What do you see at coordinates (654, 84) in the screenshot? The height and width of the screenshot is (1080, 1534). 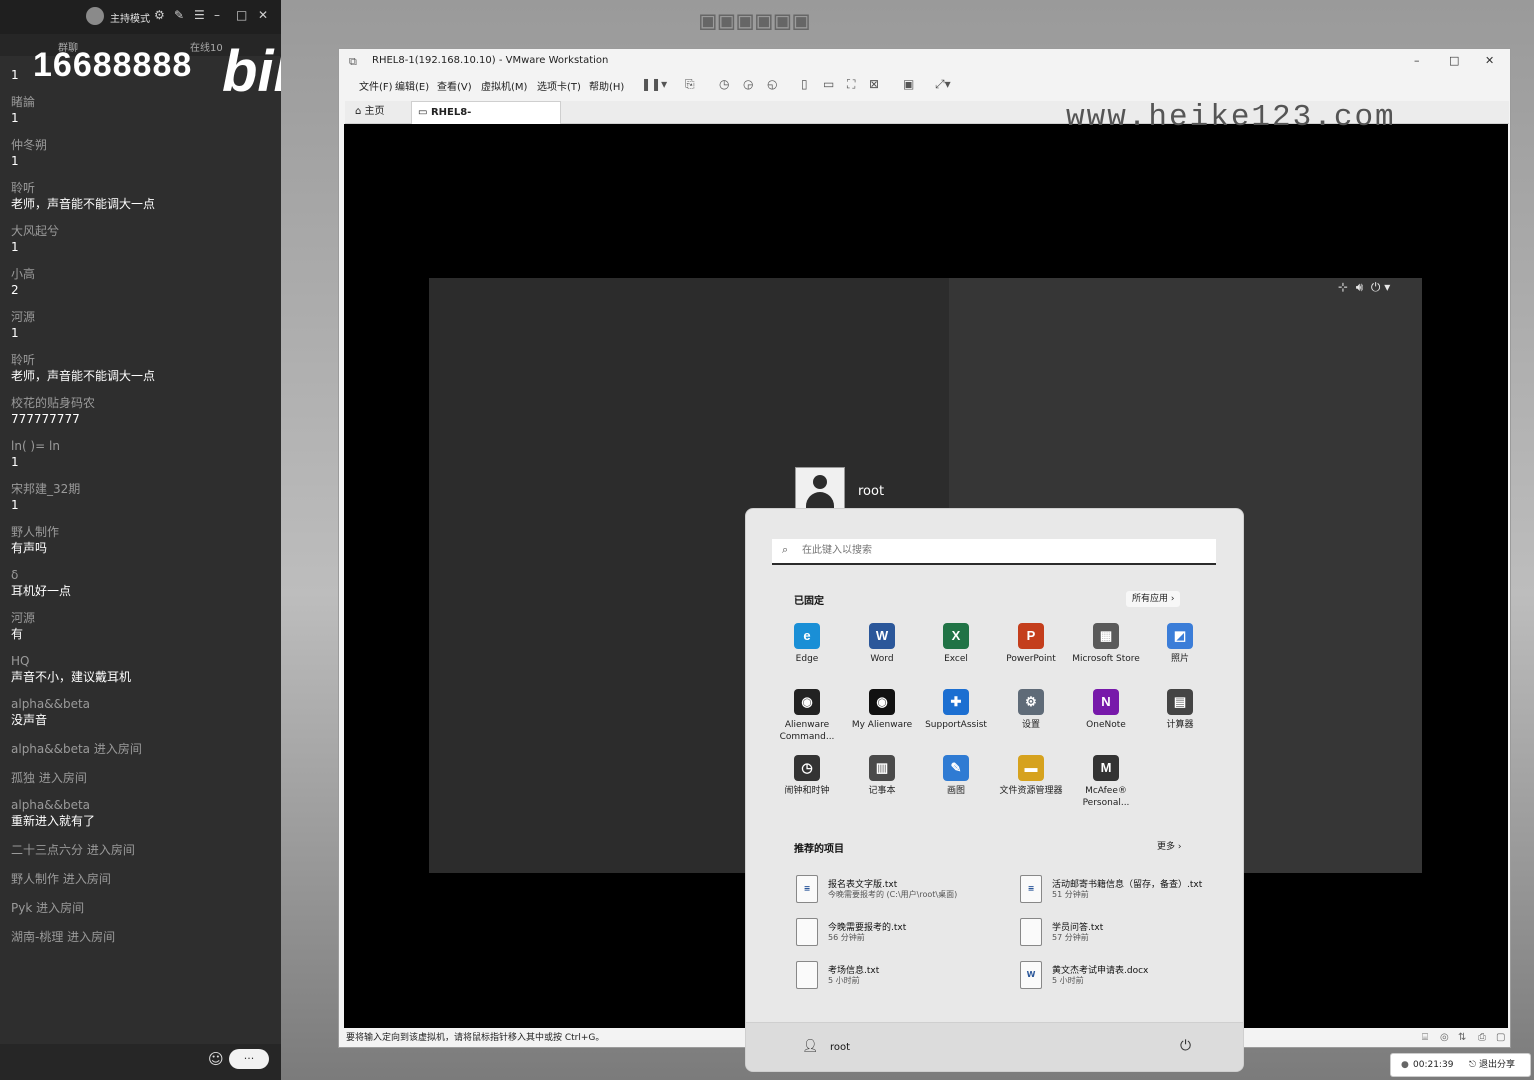 I see `pause-icon: ❚❚▾` at bounding box center [654, 84].